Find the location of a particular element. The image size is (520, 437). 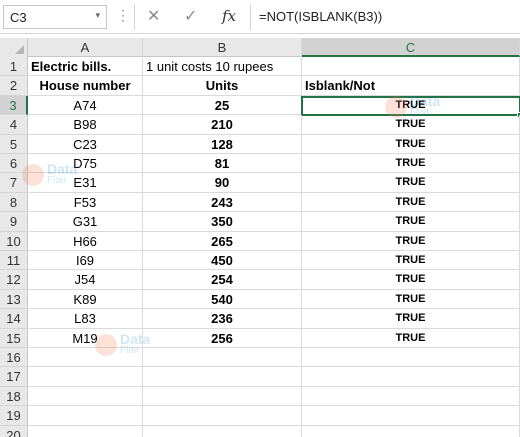

row-header: 17 is located at coordinates (14, 377).